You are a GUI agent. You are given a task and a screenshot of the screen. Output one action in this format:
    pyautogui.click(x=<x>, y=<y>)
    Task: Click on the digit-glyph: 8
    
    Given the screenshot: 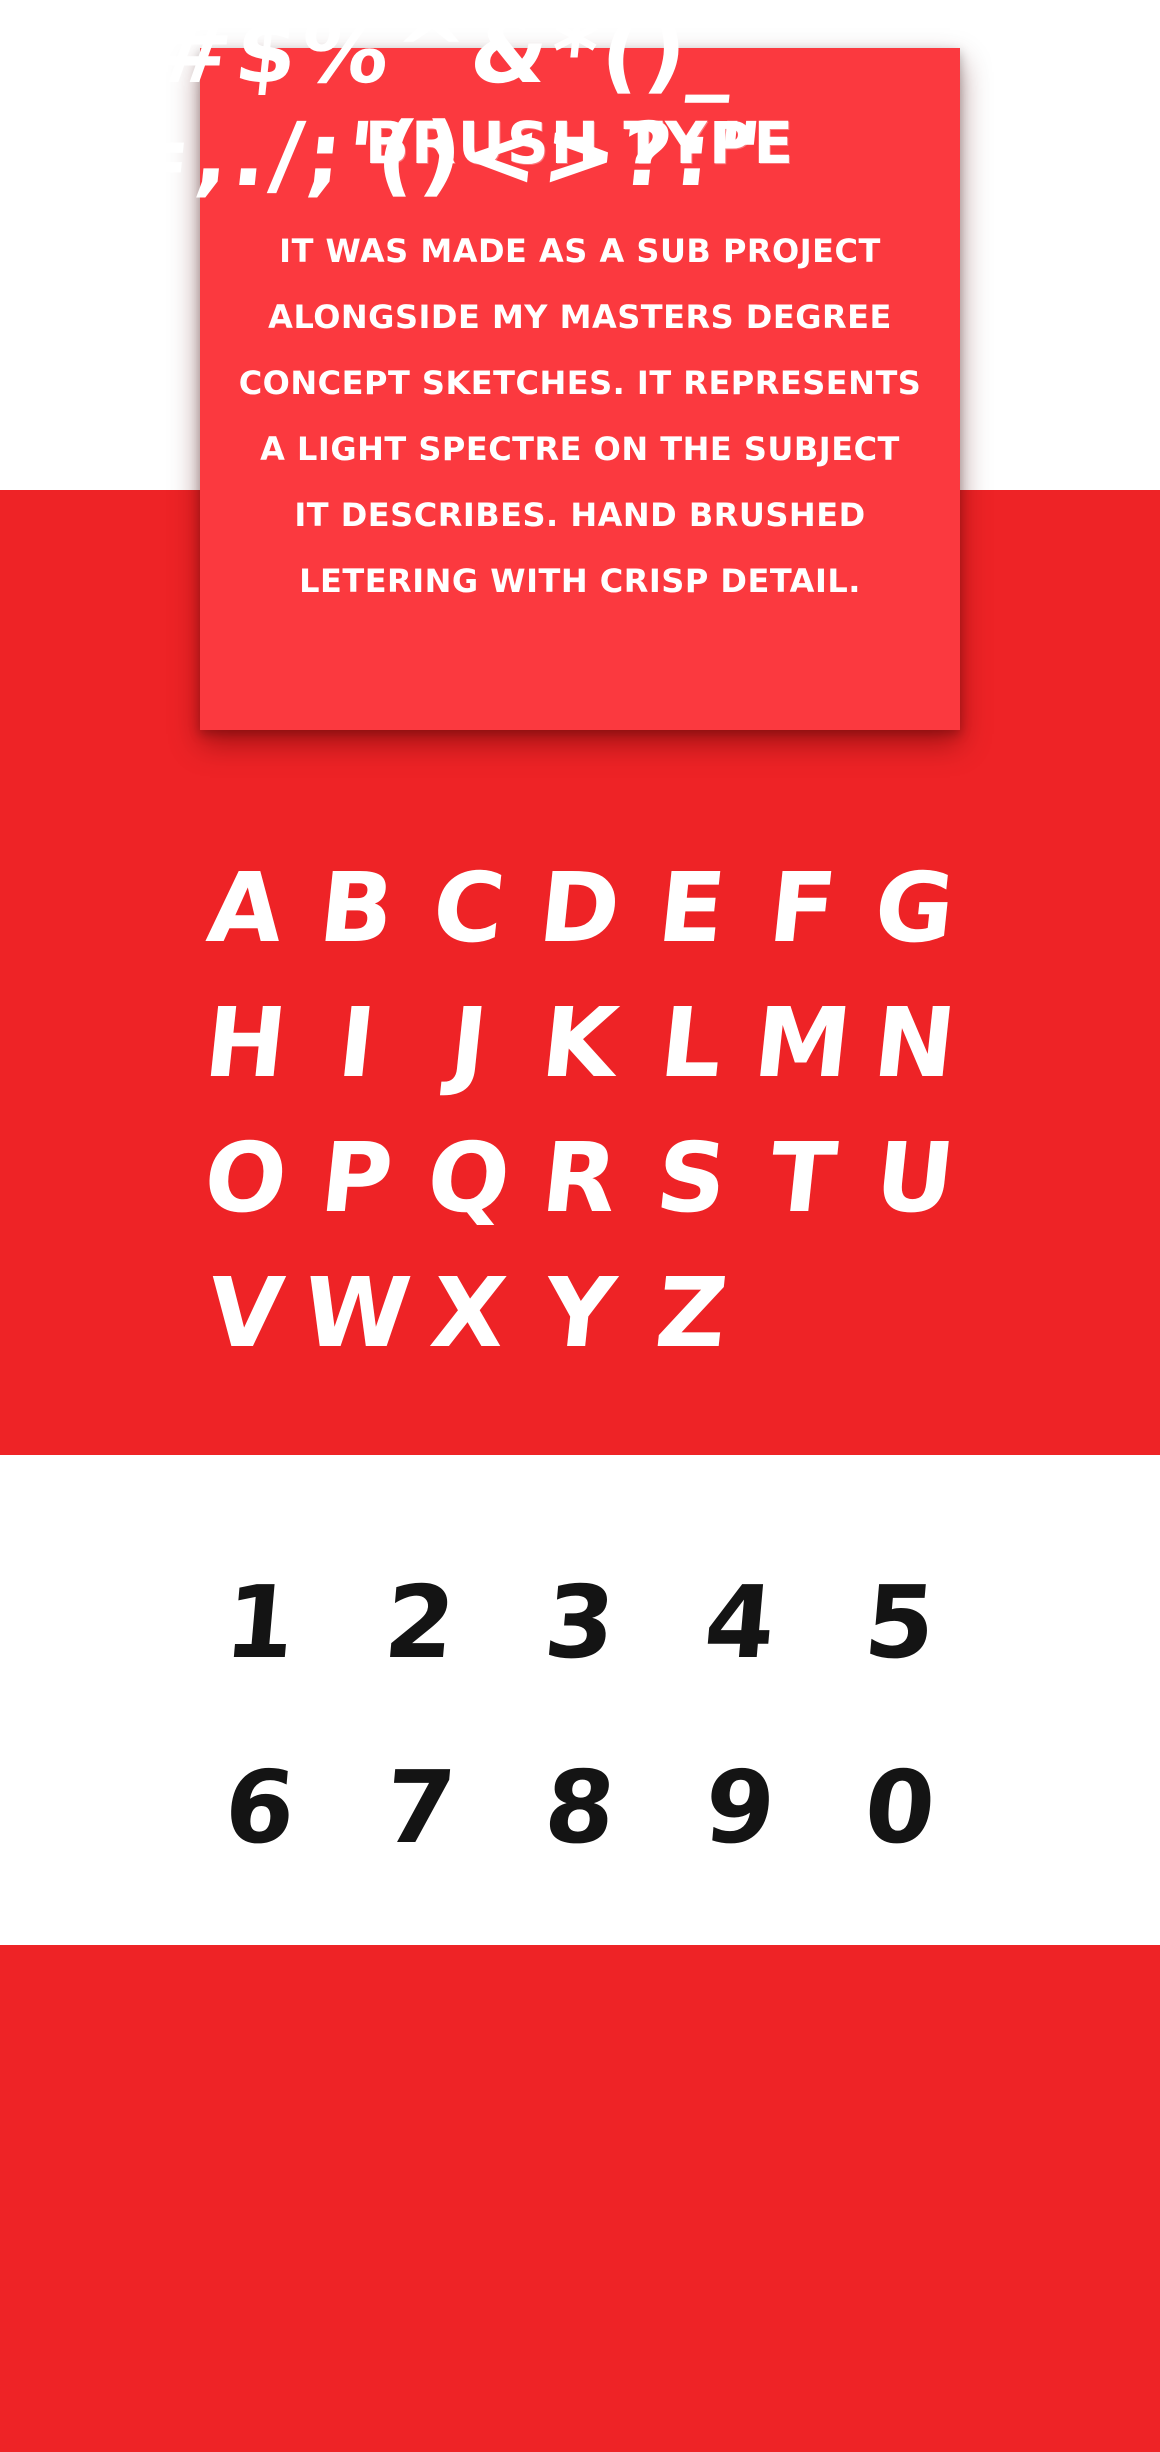 What is the action you would take?
    pyautogui.click(x=580, y=1807)
    